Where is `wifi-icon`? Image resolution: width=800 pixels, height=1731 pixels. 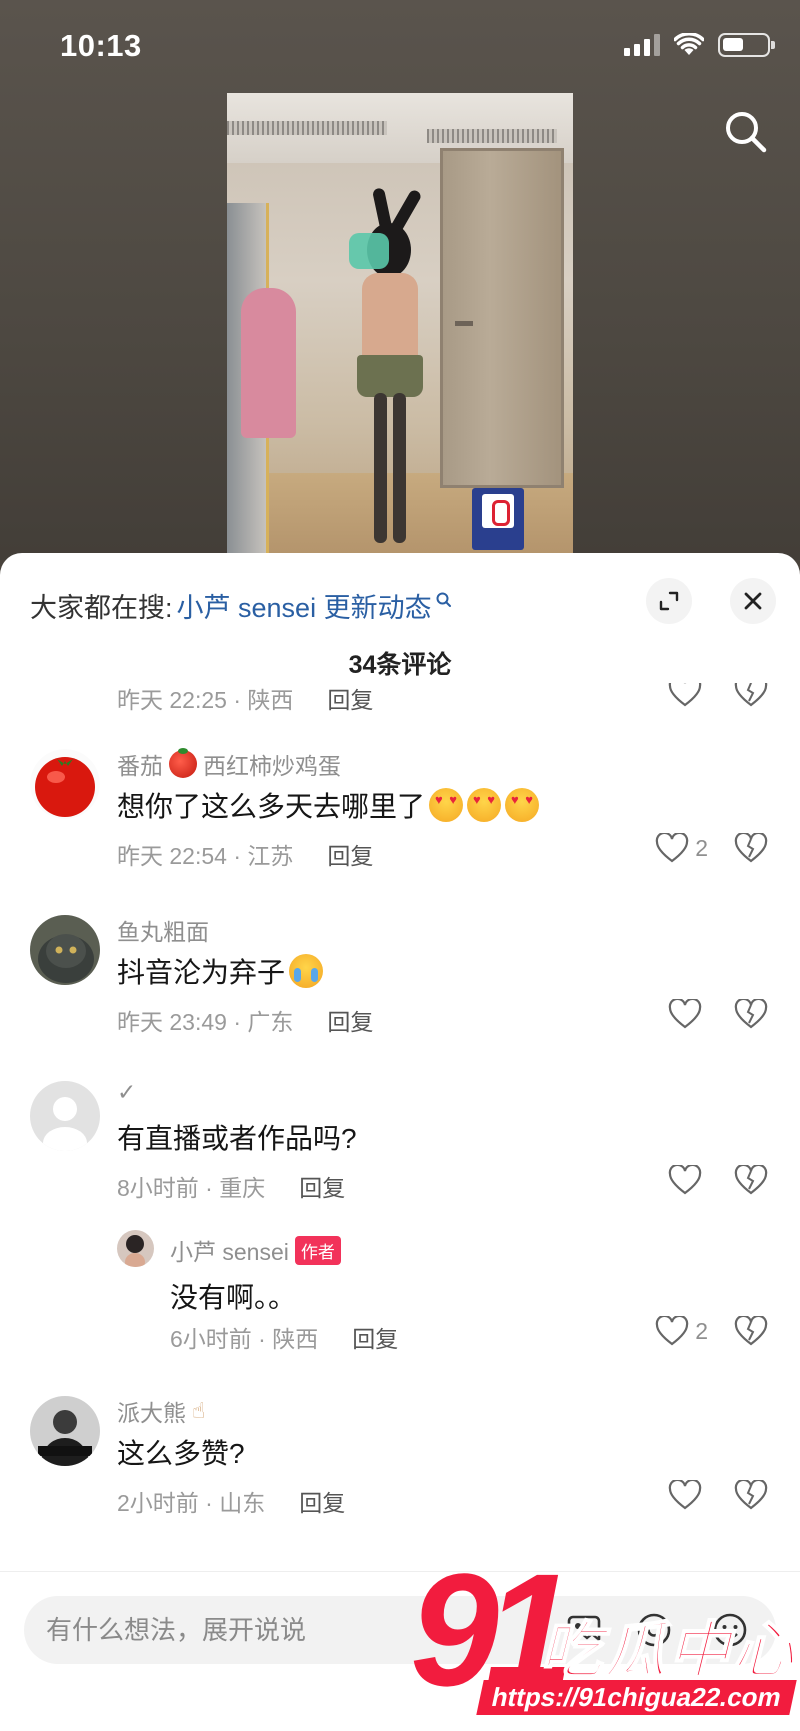
wifi-icon is located at coordinates (689, 44).